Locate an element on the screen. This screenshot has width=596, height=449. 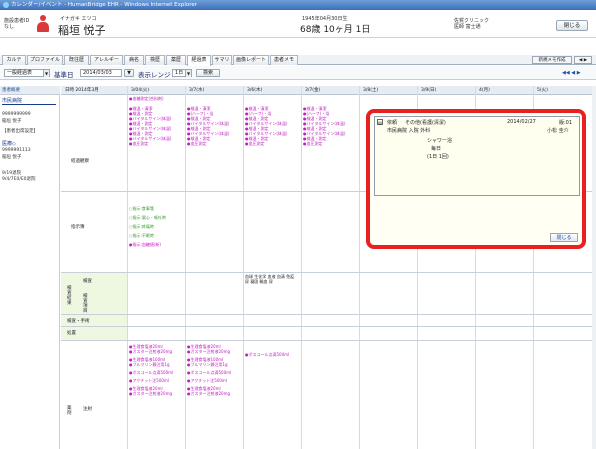
col-header: 3/7(金) is located at coordinates (313, 90).